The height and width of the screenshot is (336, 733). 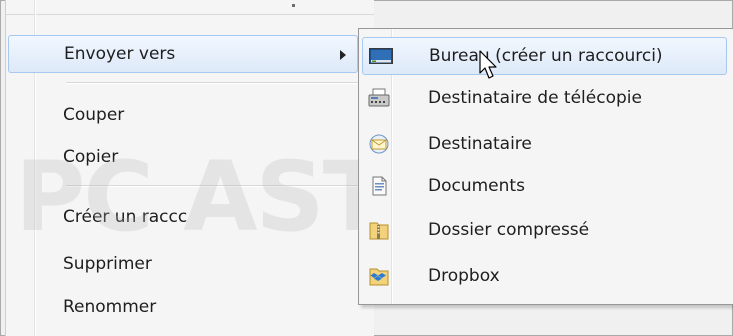 I want to click on submenu-item-destinataire: Destinataire, so click(x=544, y=144).